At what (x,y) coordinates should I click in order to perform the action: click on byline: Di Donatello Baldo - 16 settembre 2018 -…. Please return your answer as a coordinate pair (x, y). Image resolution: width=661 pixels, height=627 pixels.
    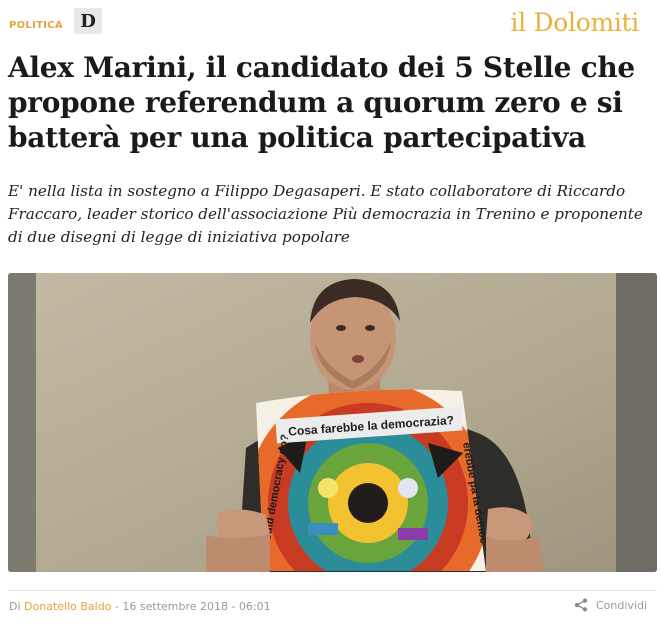
    Looking at the image, I should click on (140, 606).